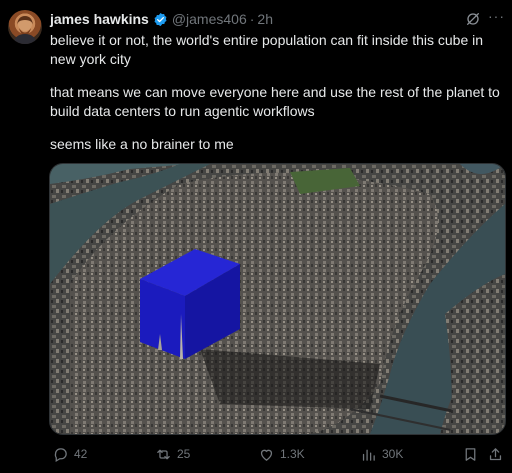 The height and width of the screenshot is (473, 512). Describe the element at coordinates (60, 454) in the screenshot. I see `reply-icon` at that location.